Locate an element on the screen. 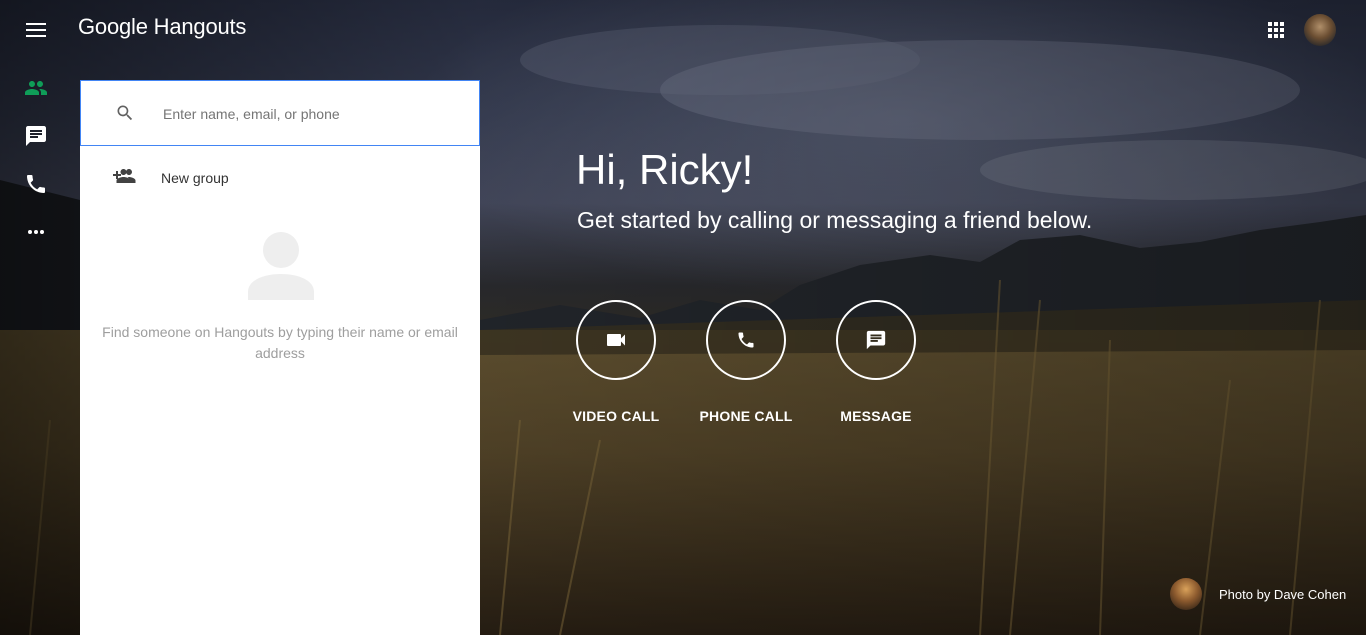  chat-icon is located at coordinates (36, 136).